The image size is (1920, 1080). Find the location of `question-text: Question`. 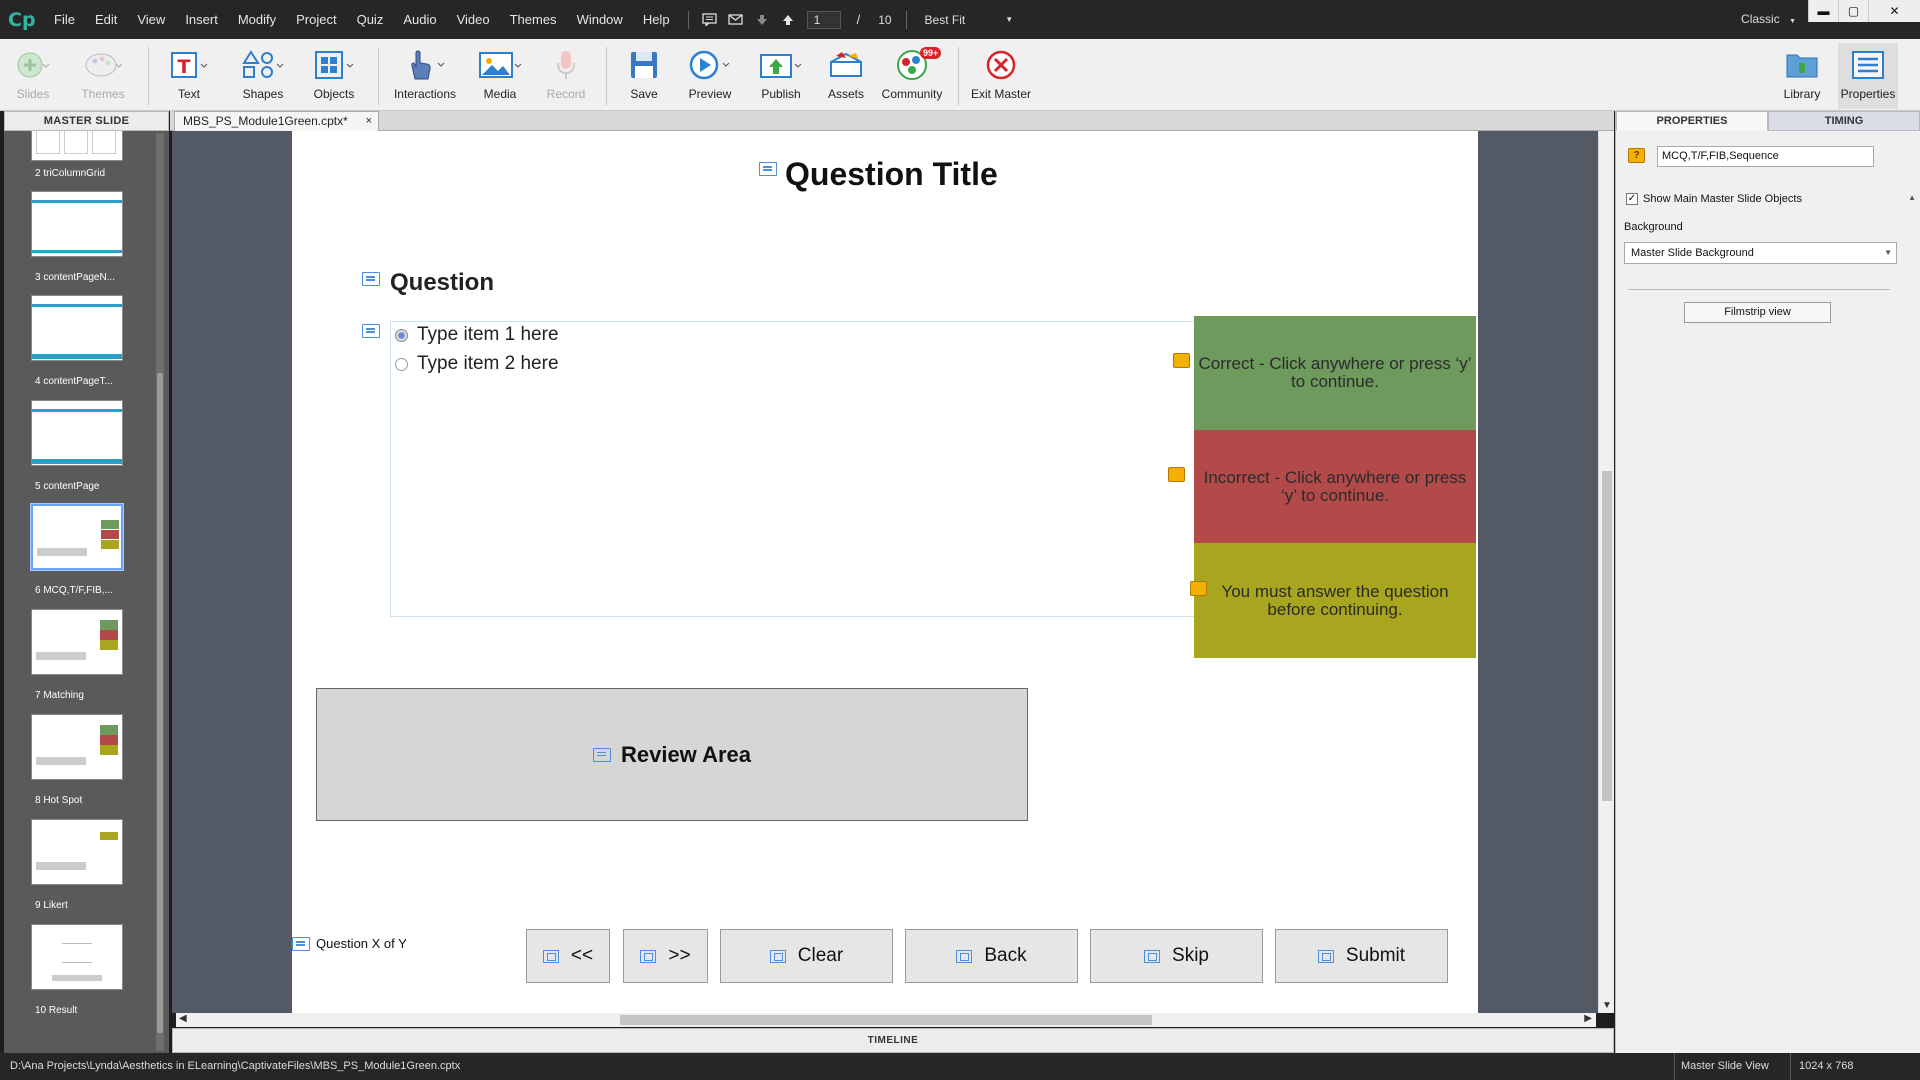

question-text: Question is located at coordinates (442, 283).